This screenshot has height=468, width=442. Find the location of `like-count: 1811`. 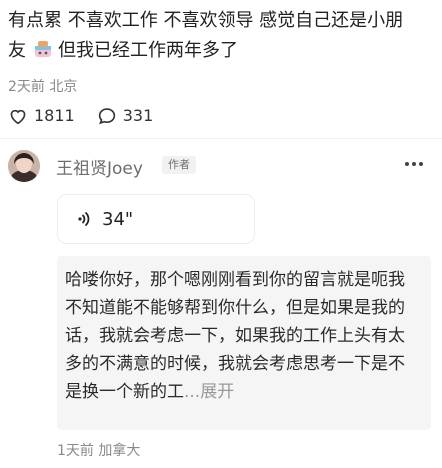

like-count: 1811 is located at coordinates (54, 115).